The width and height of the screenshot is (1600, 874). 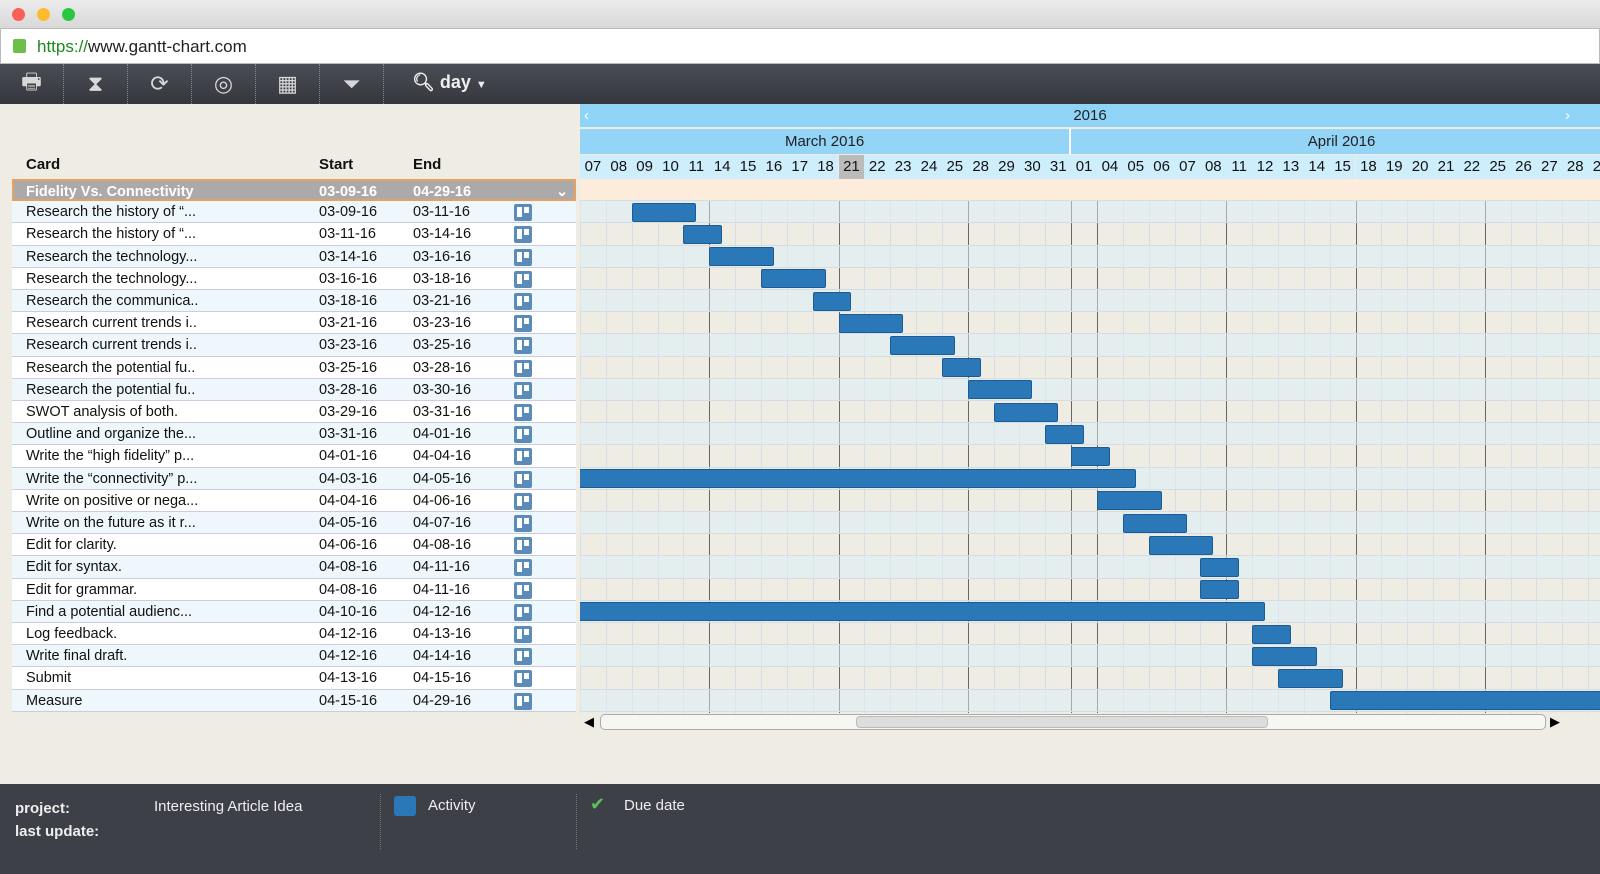 What do you see at coordinates (288, 84) in the screenshot?
I see `calendar-icon: ▦` at bounding box center [288, 84].